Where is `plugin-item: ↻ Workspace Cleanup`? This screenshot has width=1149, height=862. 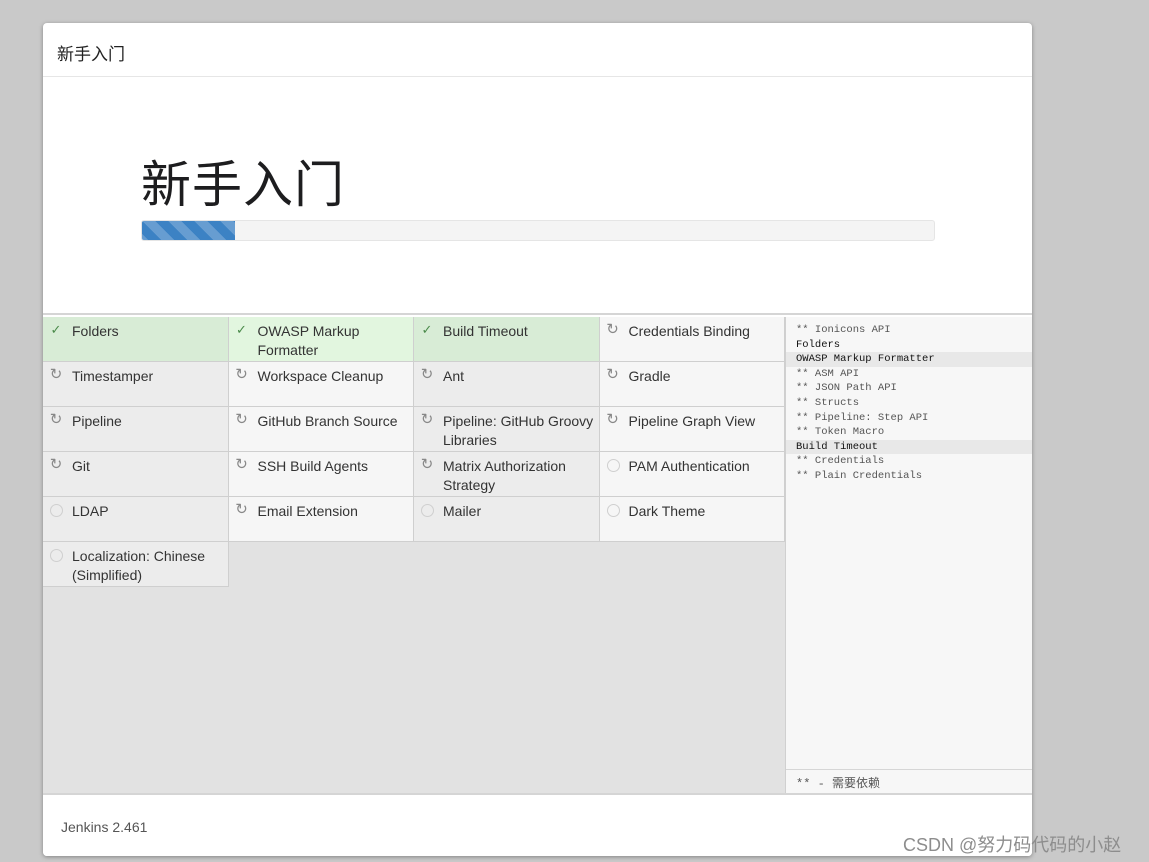 plugin-item: ↻ Workspace Cleanup is located at coordinates (321, 384).